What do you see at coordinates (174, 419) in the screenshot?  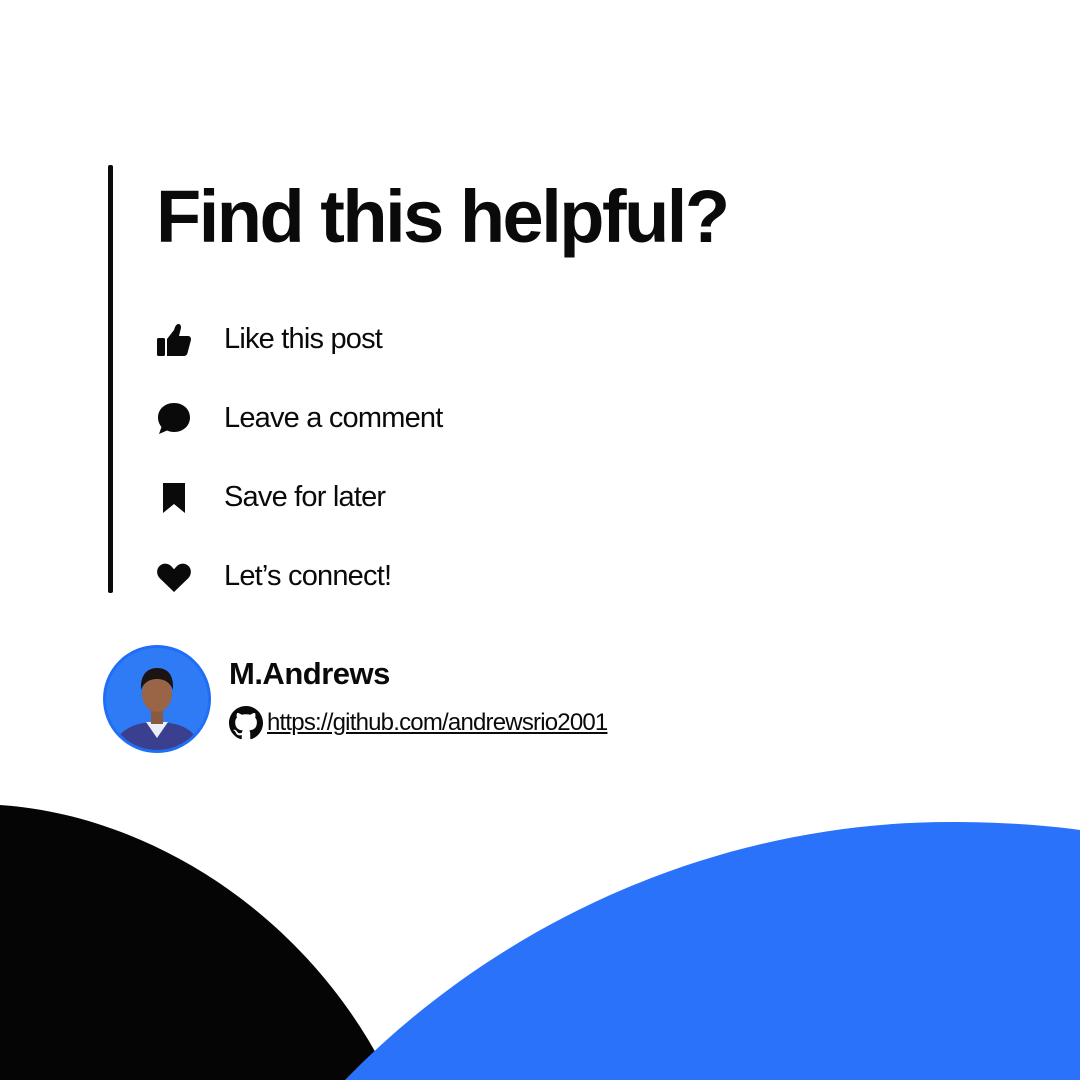 I see `comment-icon` at bounding box center [174, 419].